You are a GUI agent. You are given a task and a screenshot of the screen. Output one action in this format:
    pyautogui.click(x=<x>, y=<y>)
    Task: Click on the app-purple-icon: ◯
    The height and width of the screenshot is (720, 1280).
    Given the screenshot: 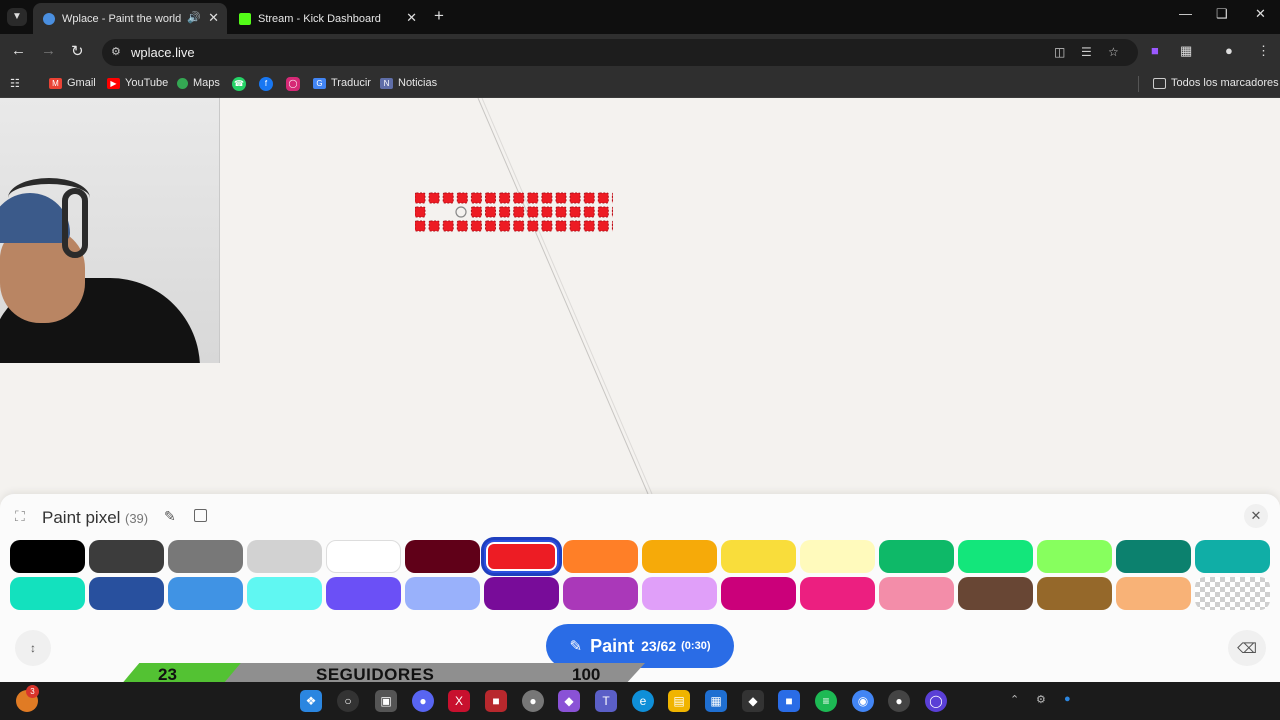 What is the action you would take?
    pyautogui.click(x=936, y=701)
    